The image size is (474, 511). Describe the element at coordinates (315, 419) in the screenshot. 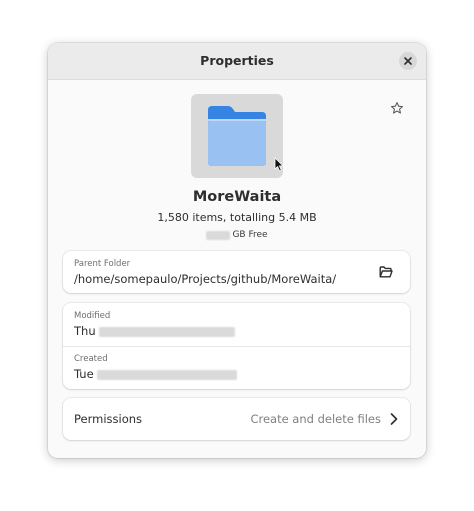

I see `permissions-value: Create and delete files` at that location.